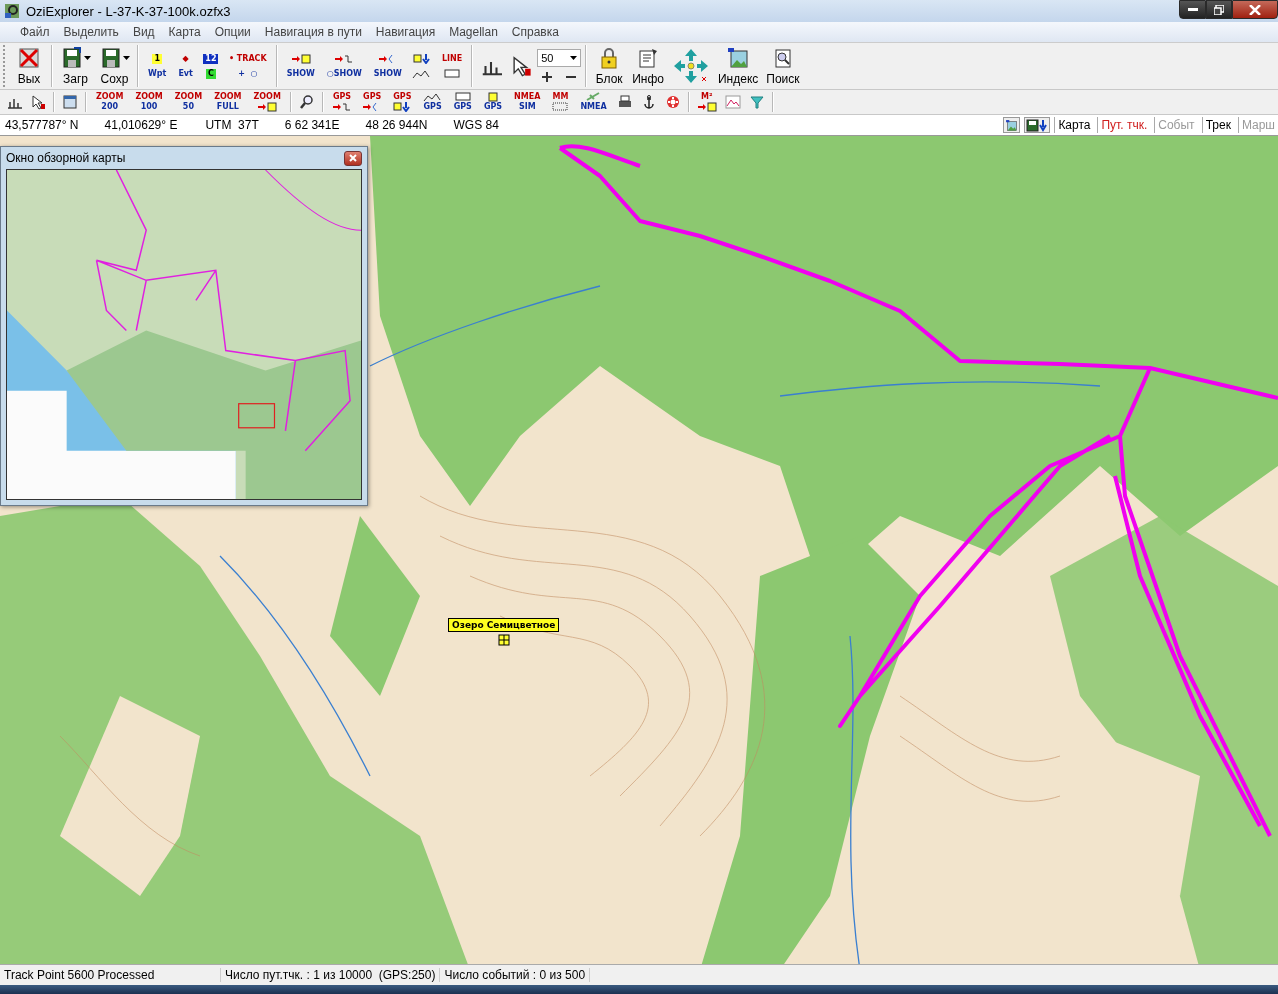 The height and width of the screenshot is (994, 1278). Describe the element at coordinates (188, 102) in the screenshot. I see `toolbar-button: ZOOM 50` at that location.